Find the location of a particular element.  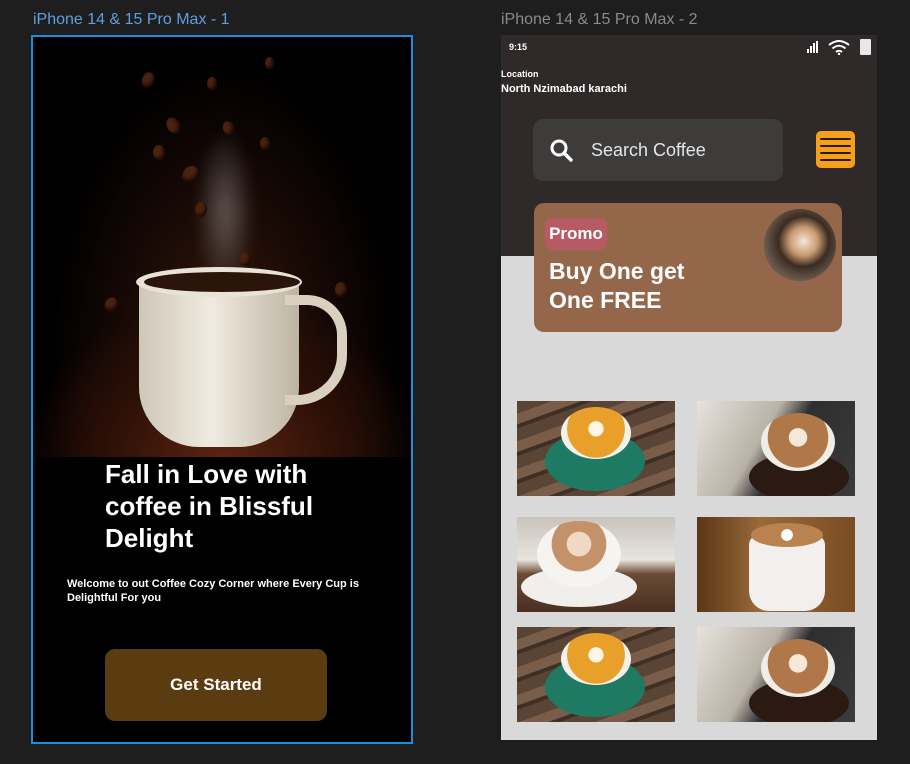

status-bar-icons is located at coordinates (839, 47).